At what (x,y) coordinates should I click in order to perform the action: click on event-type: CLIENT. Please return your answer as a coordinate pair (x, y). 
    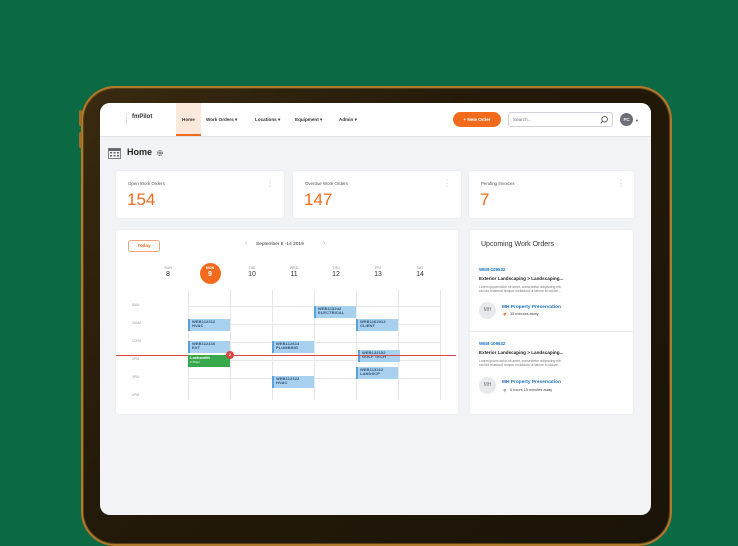
    Looking at the image, I should click on (368, 326).